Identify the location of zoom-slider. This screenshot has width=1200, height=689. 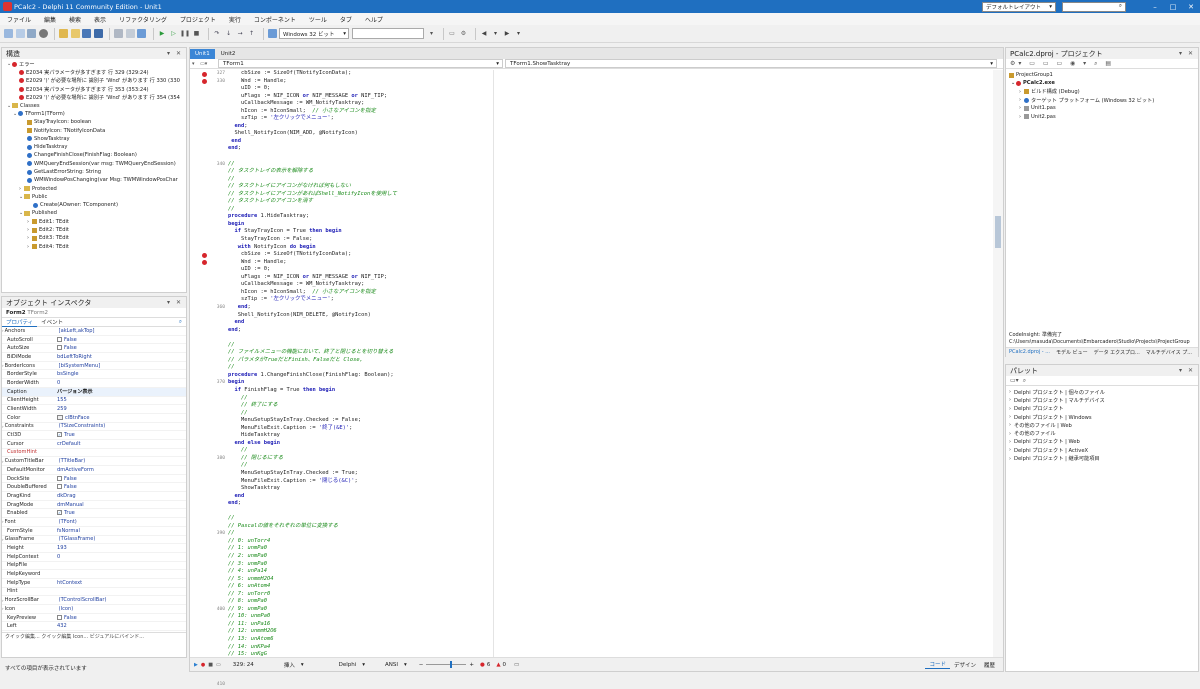
(446, 664).